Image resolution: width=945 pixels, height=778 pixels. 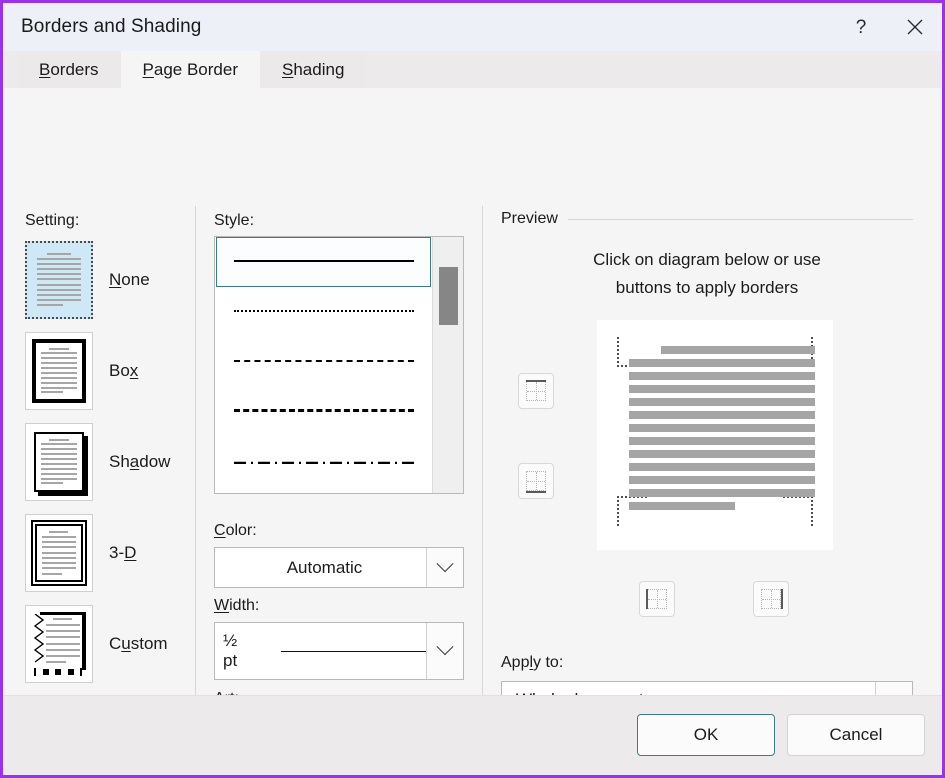 What do you see at coordinates (740, 219) in the screenshot?
I see `preview-header-rule` at bounding box center [740, 219].